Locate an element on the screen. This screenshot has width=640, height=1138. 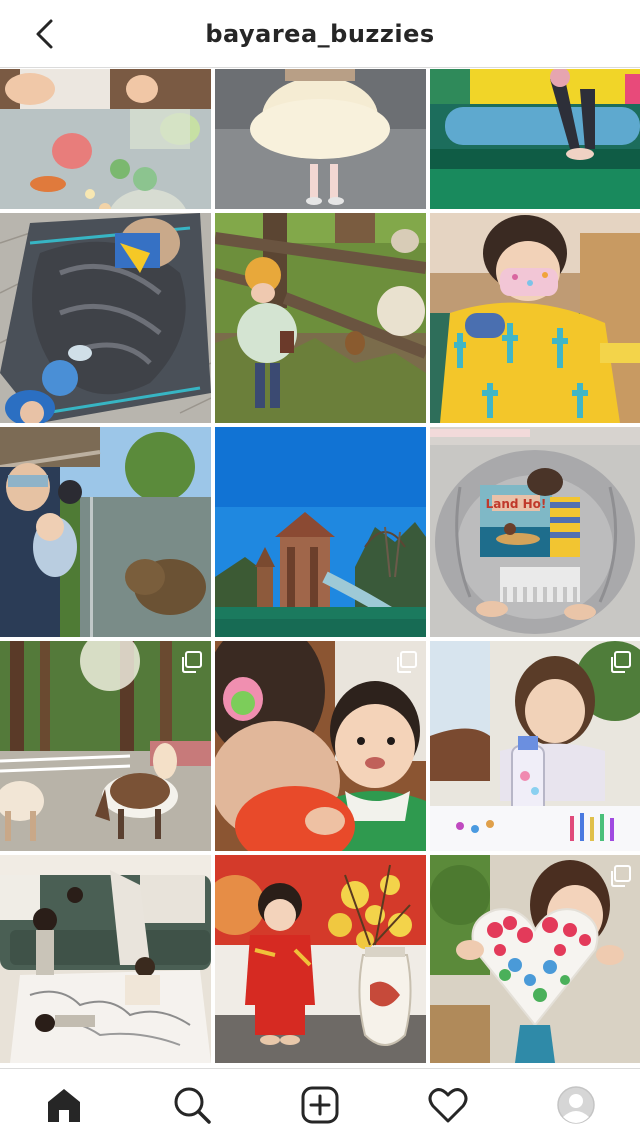
profile-avatar-icon is located at coordinates (576, 1105).